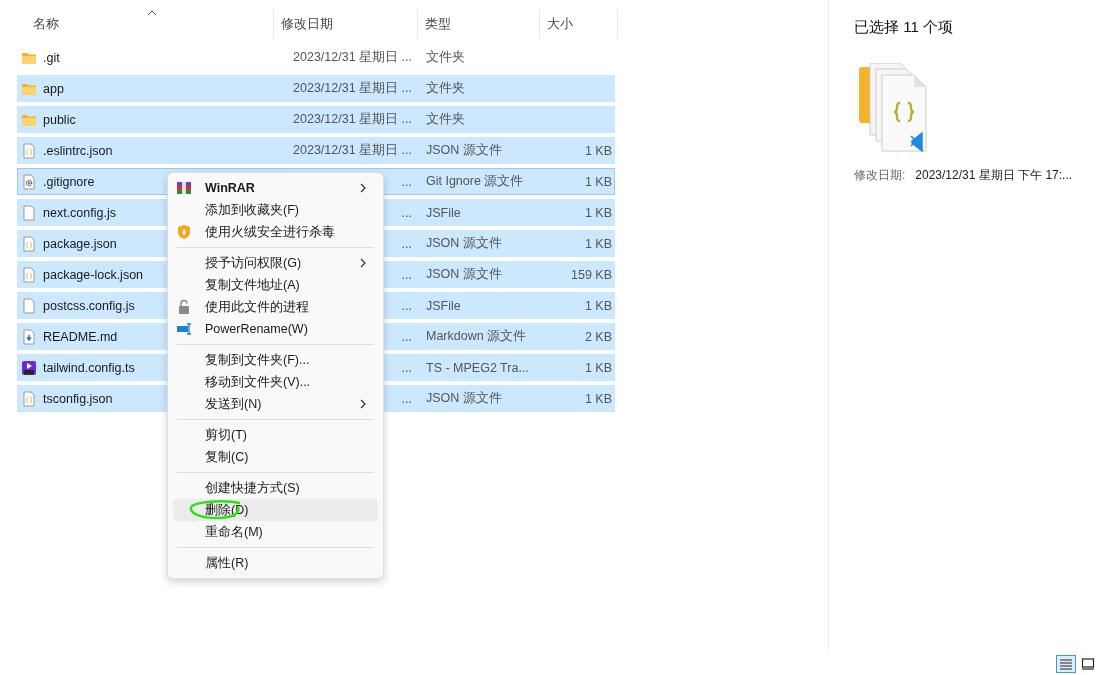  I want to click on type-cell-text: Markdown 源文件, so click(476, 336).